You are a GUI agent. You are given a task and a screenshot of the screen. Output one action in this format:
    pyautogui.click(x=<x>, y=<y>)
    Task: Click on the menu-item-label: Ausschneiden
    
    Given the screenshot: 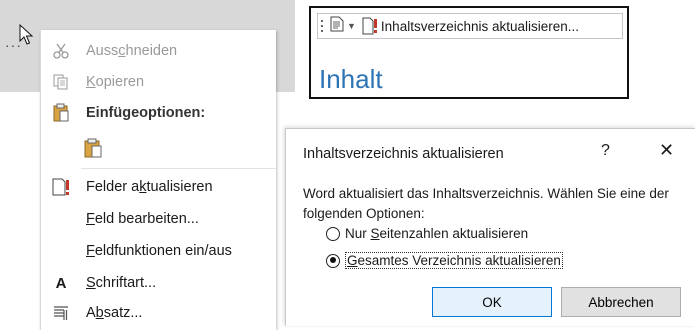 What is the action you would take?
    pyautogui.click(x=132, y=51)
    